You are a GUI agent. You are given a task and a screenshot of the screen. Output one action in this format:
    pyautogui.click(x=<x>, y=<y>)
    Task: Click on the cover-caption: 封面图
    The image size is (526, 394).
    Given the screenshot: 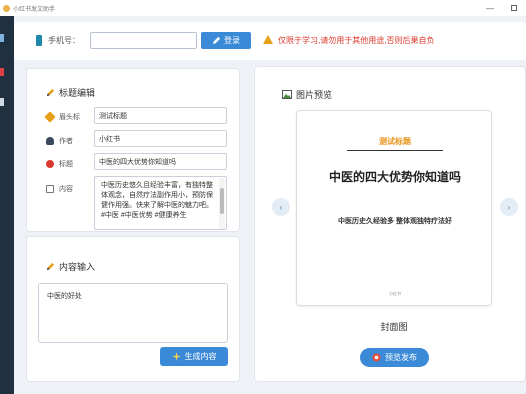 What is the action you would take?
    pyautogui.click(x=394, y=327)
    